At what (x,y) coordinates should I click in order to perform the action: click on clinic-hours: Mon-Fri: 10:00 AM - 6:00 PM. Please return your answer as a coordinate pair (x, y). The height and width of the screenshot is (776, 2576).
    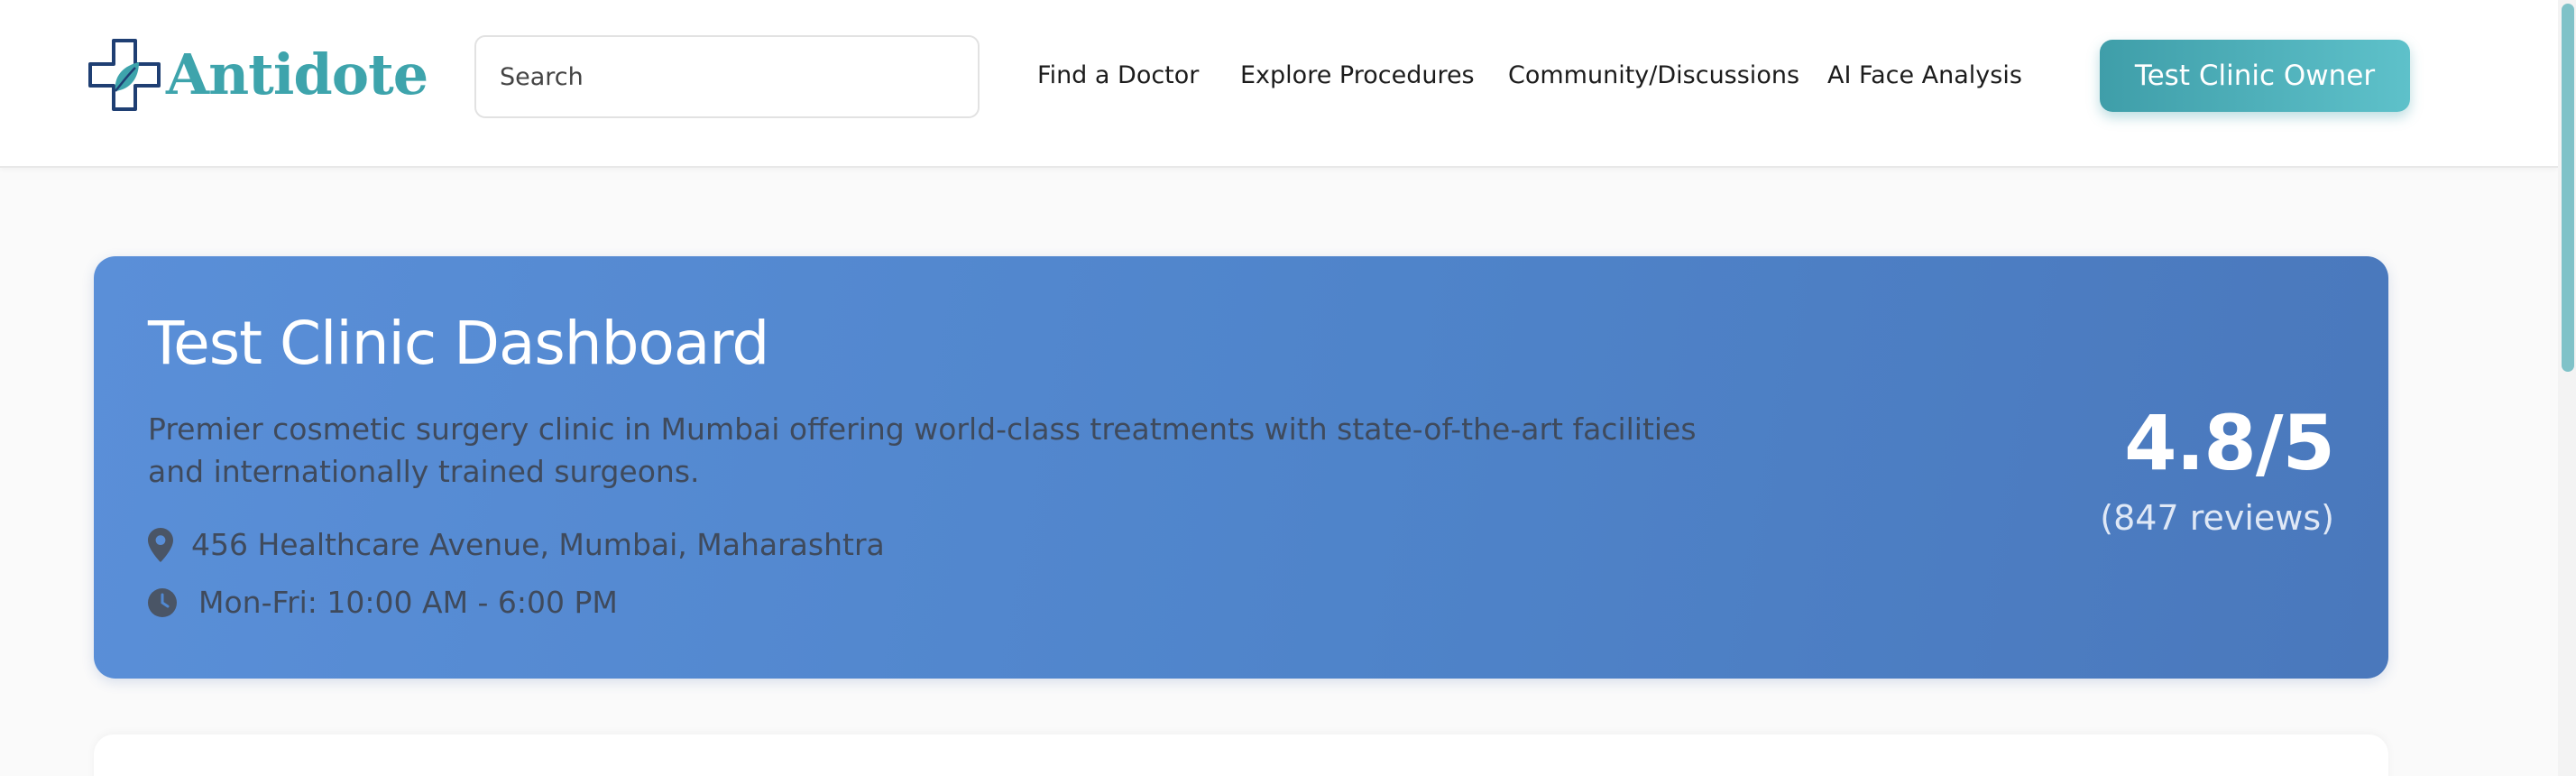
    Looking at the image, I should click on (383, 602).